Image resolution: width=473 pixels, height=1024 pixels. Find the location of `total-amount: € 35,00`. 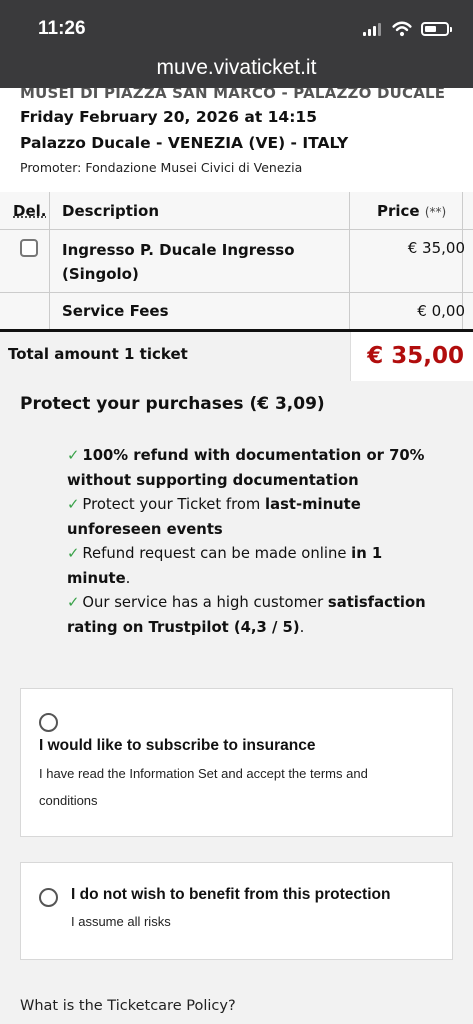

total-amount: € 35,00 is located at coordinates (415, 356).